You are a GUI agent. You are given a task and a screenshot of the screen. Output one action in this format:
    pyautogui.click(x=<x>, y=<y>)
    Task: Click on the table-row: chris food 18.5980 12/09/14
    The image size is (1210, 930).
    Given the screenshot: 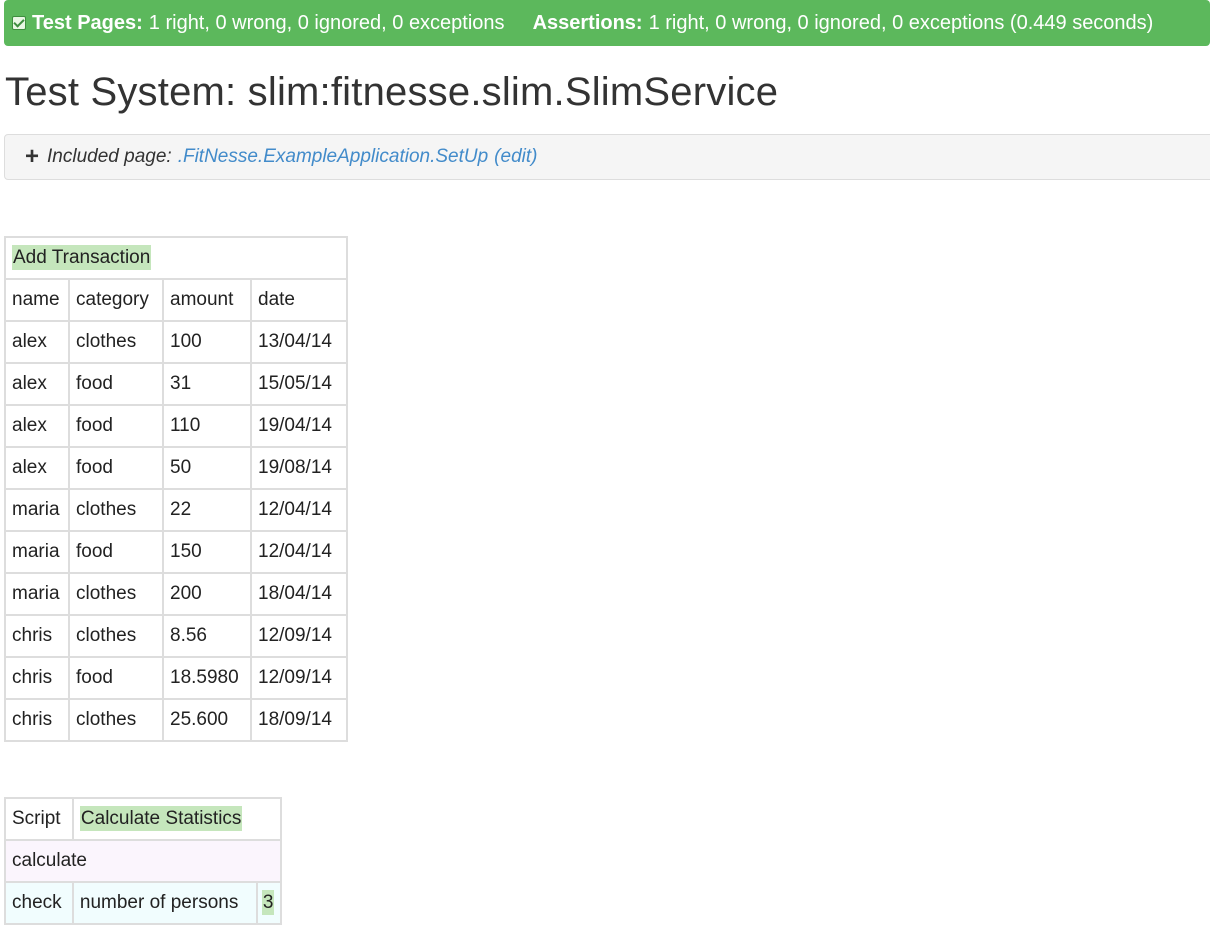 What is the action you would take?
    pyautogui.click(x=176, y=678)
    